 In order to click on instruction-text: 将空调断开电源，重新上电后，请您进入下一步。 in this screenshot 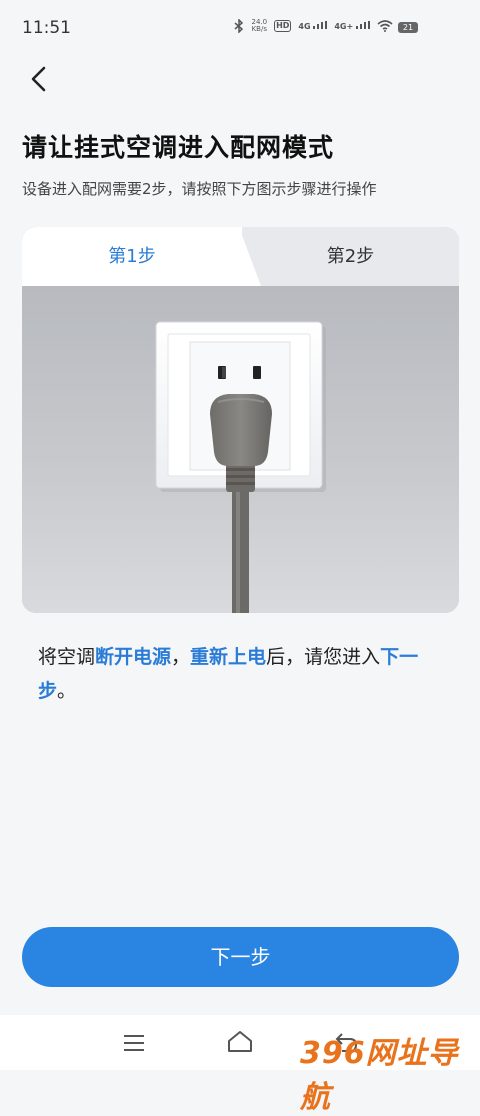, I will do `click(240, 674)`.